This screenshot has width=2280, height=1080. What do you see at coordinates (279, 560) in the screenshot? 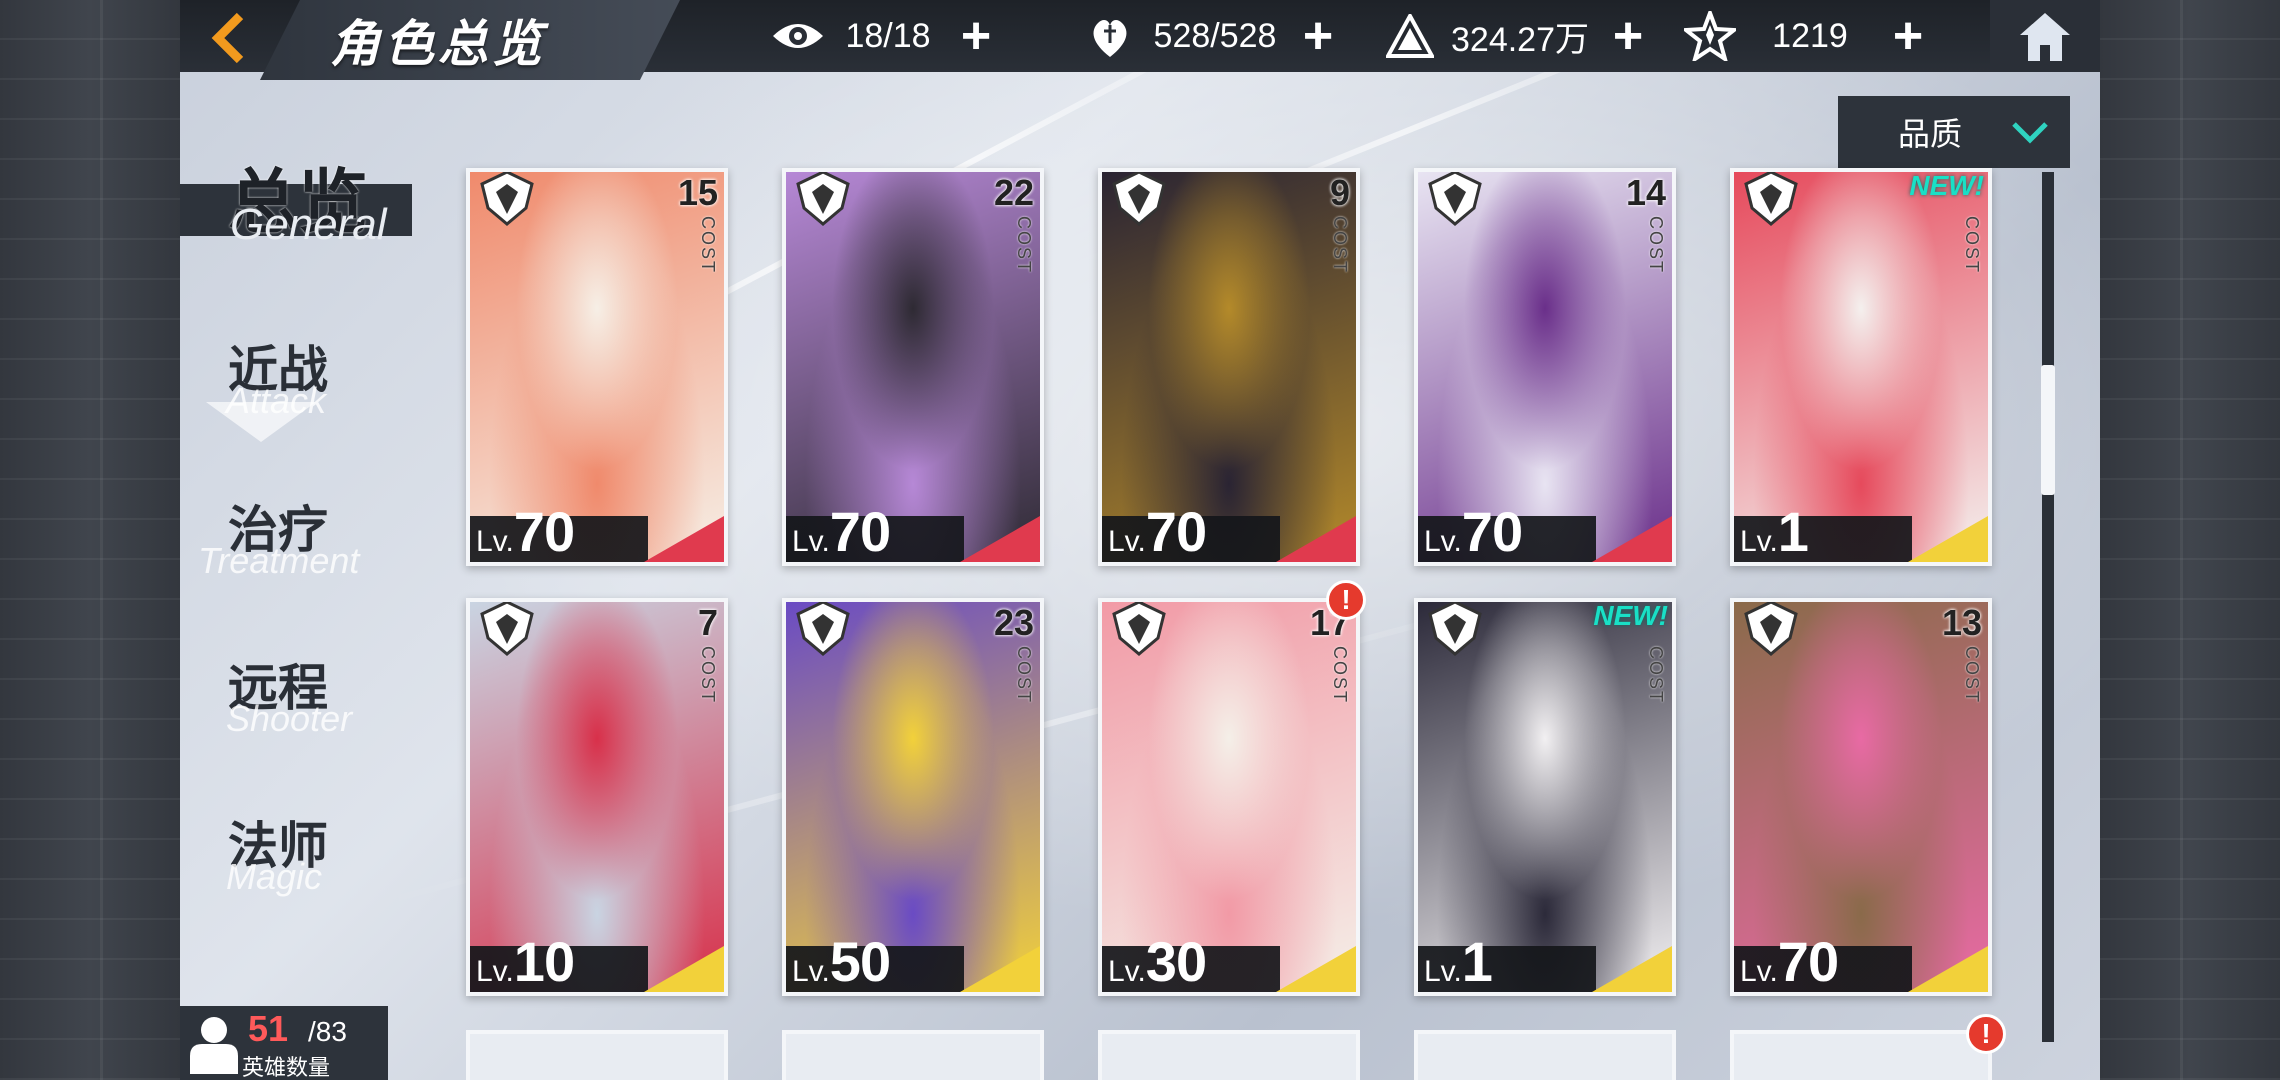
I see `nav-en-label: Treatment` at bounding box center [279, 560].